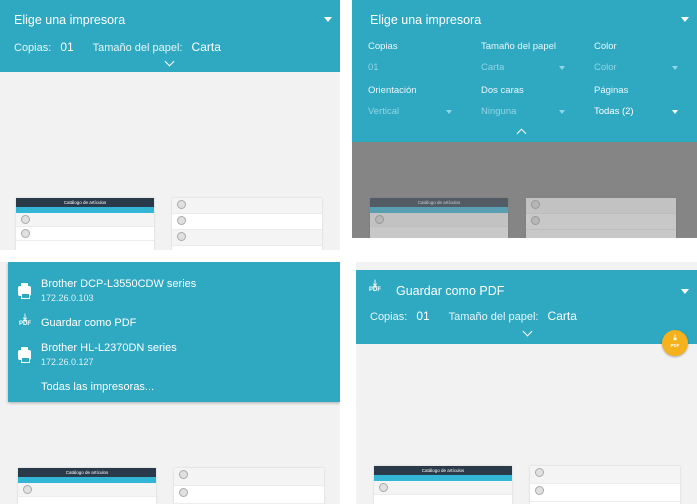 The image size is (697, 504). What do you see at coordinates (675, 343) in the screenshot?
I see `save-pdf-fab: ⤓ PDF` at bounding box center [675, 343].